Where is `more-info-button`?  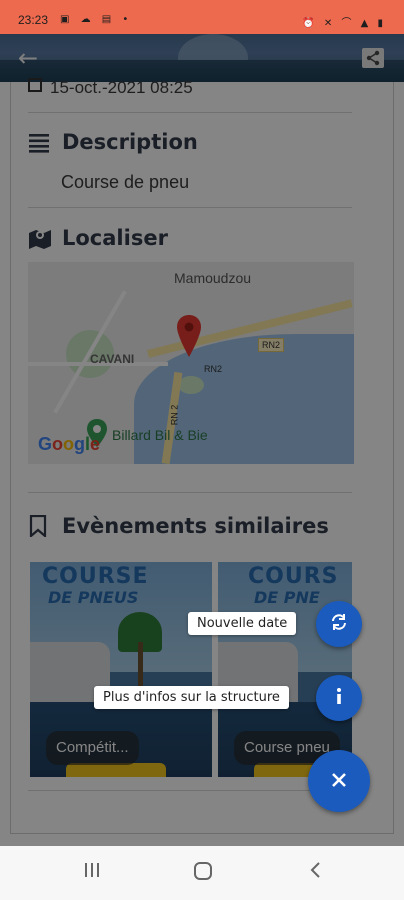 more-info-button is located at coordinates (339, 698).